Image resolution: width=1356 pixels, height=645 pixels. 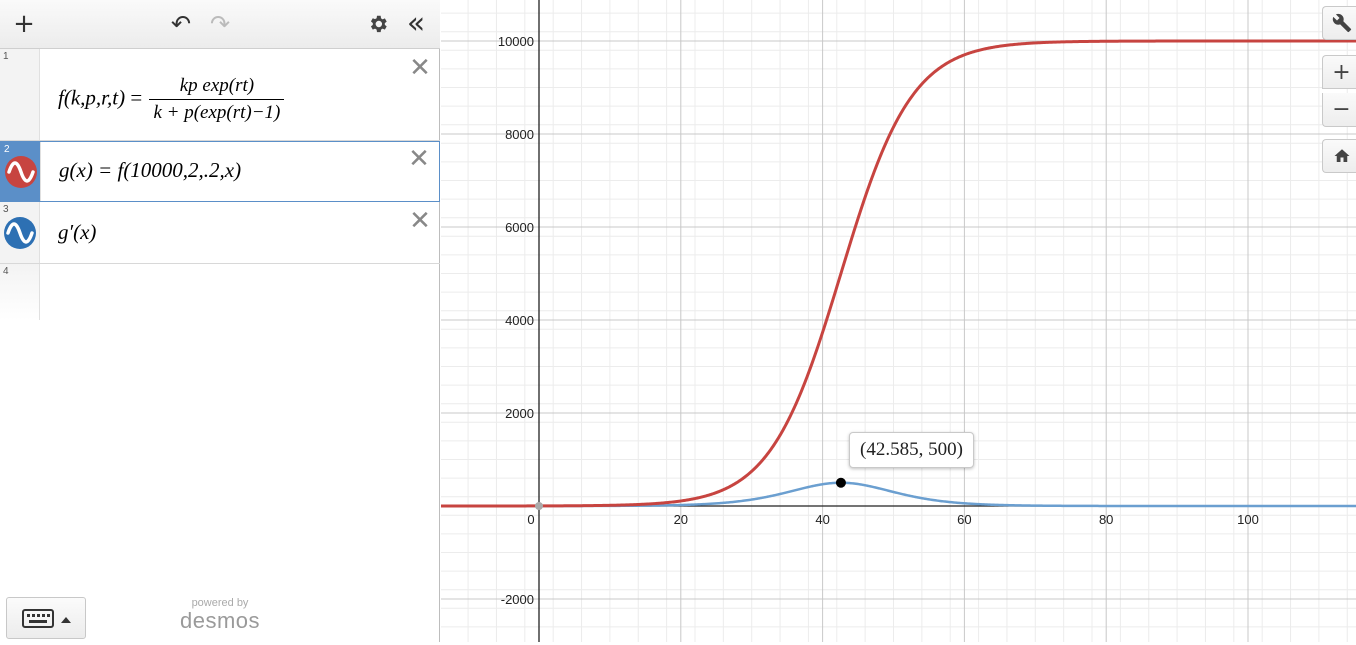 I want to click on expression-row-2: 2 g(x) = f(10000,2,.2,x) ✕, so click(x=220, y=171).